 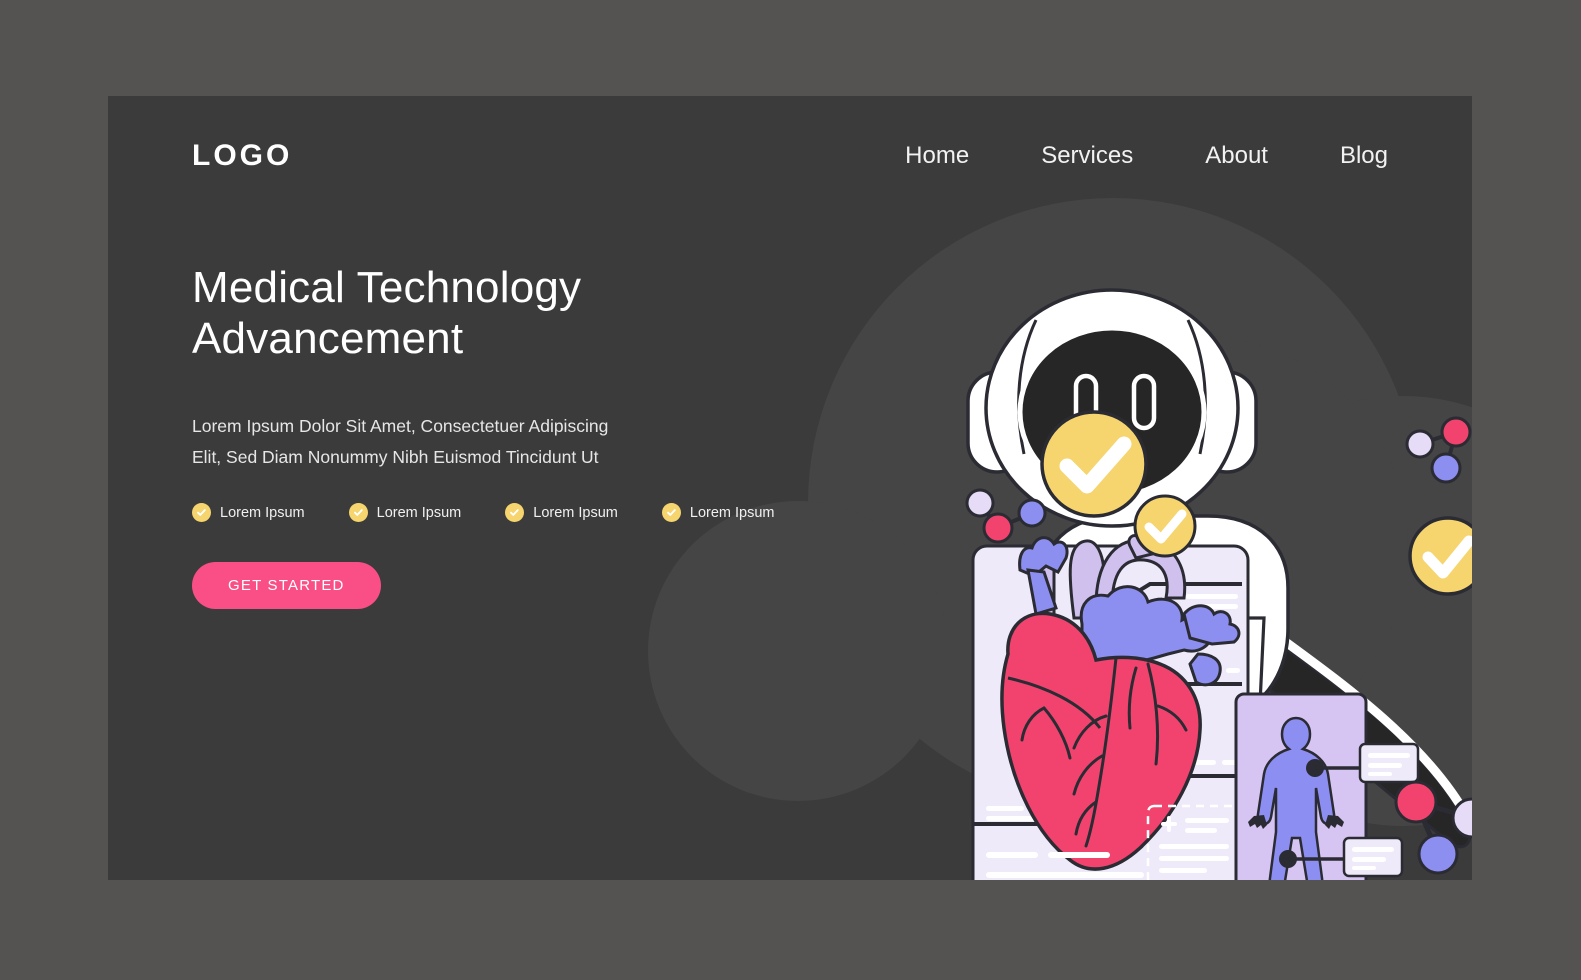 I want to click on site-header: LOGO Home Services About Blog, so click(x=790, y=156).